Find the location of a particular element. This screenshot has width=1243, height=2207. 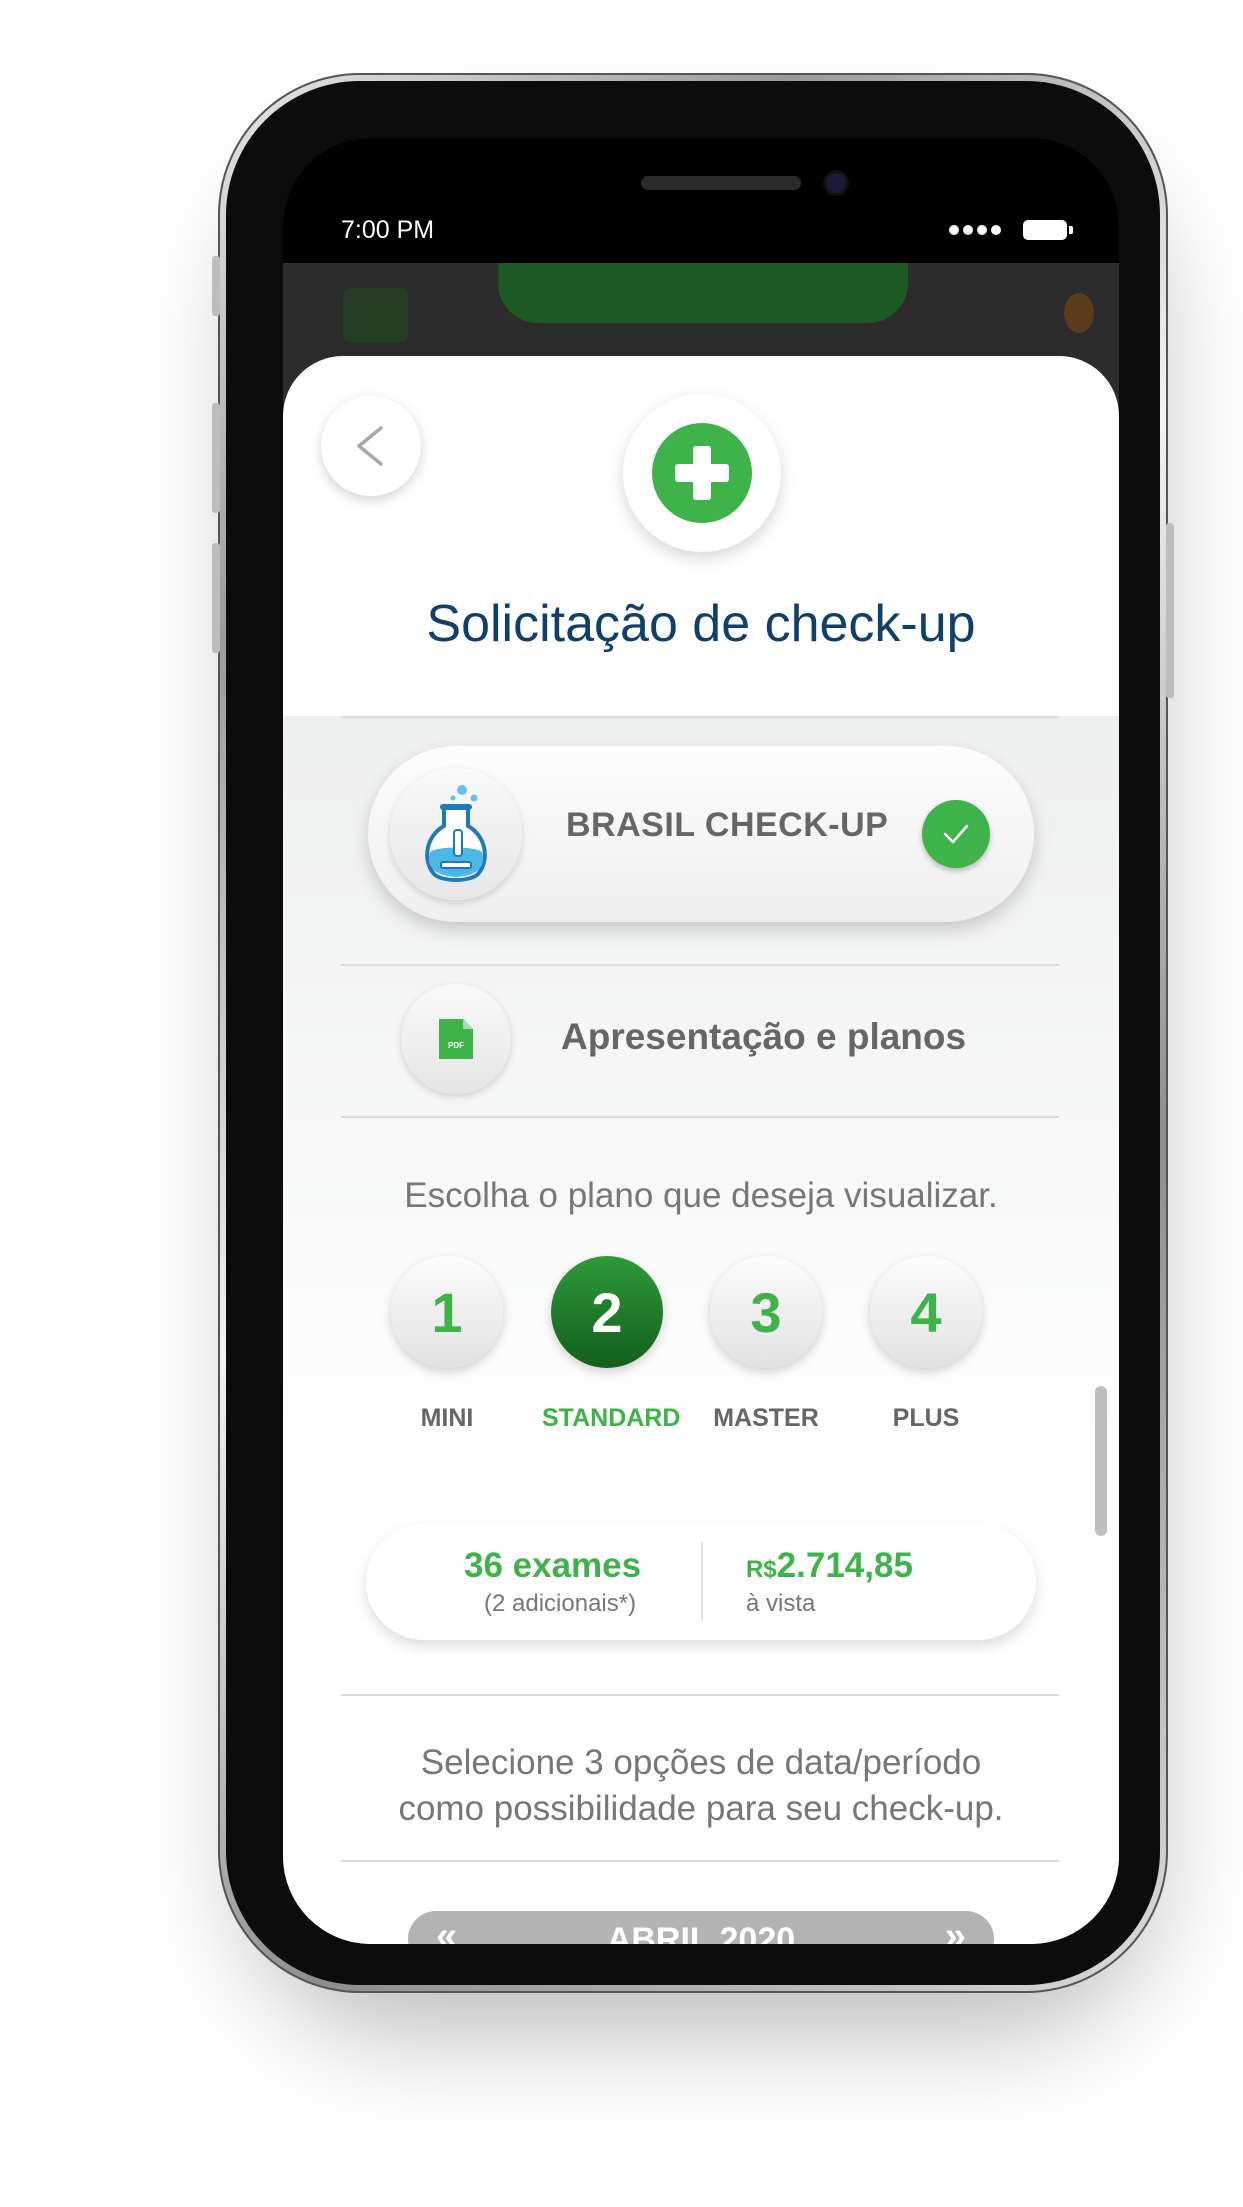

divider-presentation is located at coordinates (700, 1117).